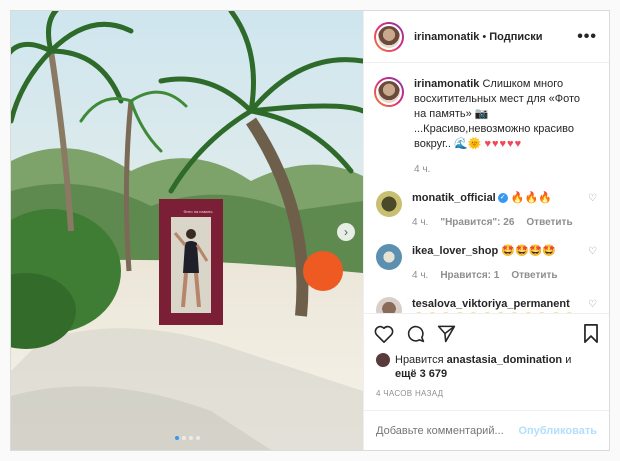  Describe the element at coordinates (505, 360) in the screenshot. I see `liker-username: anastasia_domination` at that location.